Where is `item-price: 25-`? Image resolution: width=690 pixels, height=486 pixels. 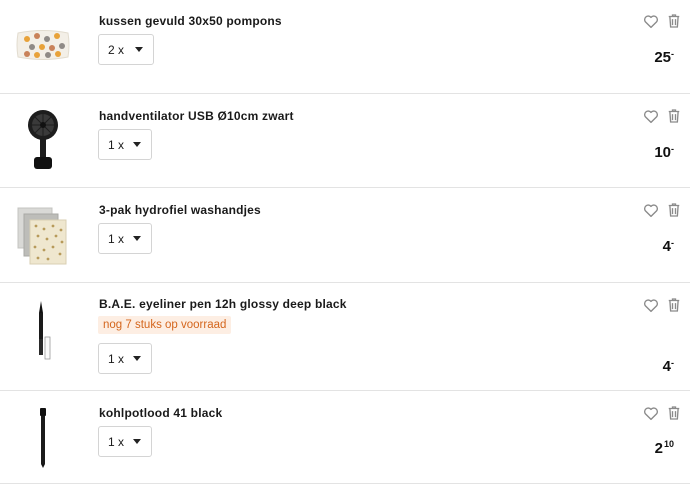 item-price: 25- is located at coordinates (664, 57).